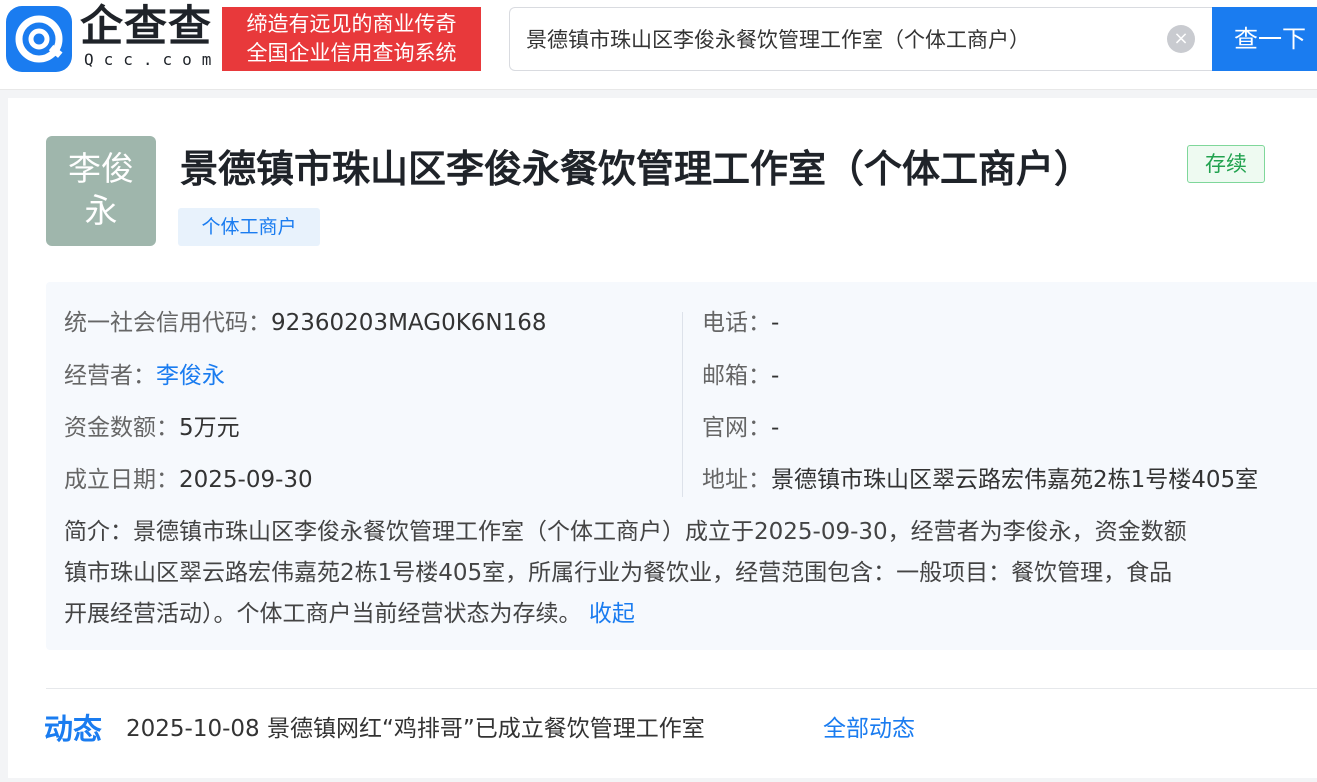 Image resolution: width=1317 pixels, height=782 pixels. I want to click on credit-code-label: 统一社会信用代码：, so click(167, 323).